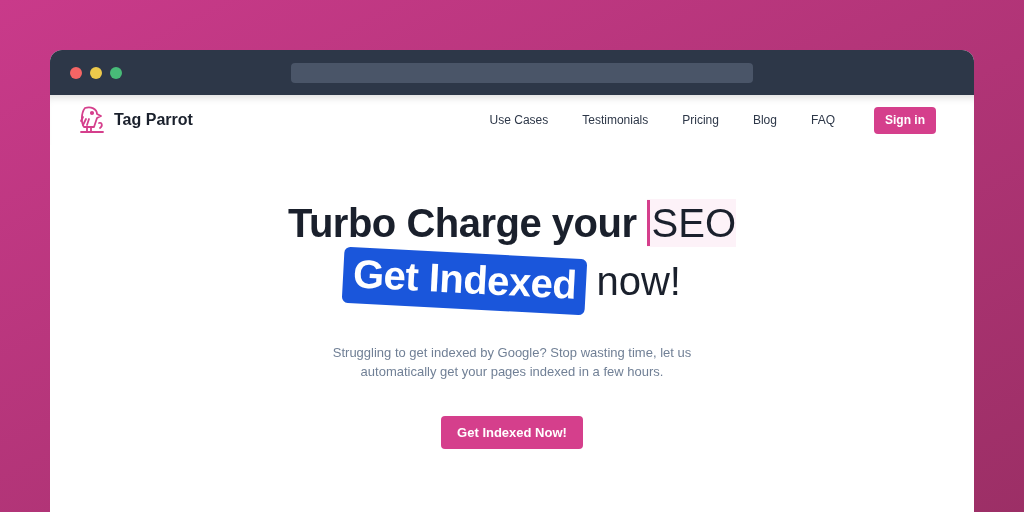 The width and height of the screenshot is (1024, 512). Describe the element at coordinates (764, 120) in the screenshot. I see `nav-link: Blog` at that location.